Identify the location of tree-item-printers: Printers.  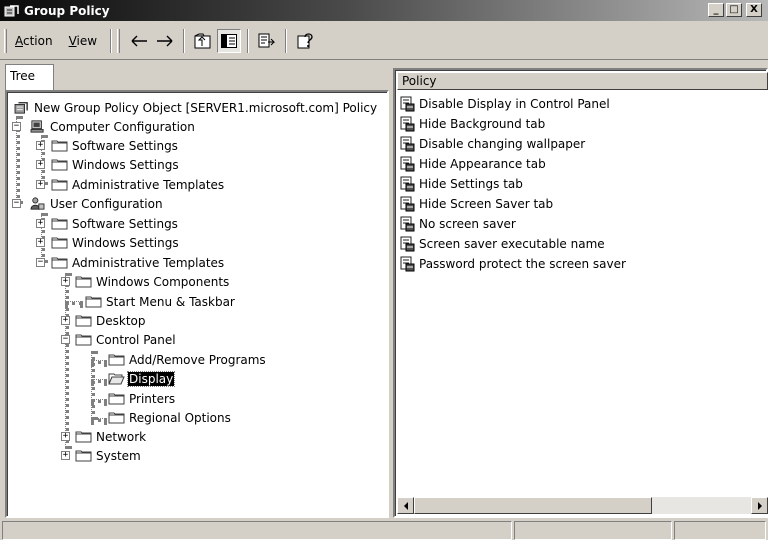
(142, 398).